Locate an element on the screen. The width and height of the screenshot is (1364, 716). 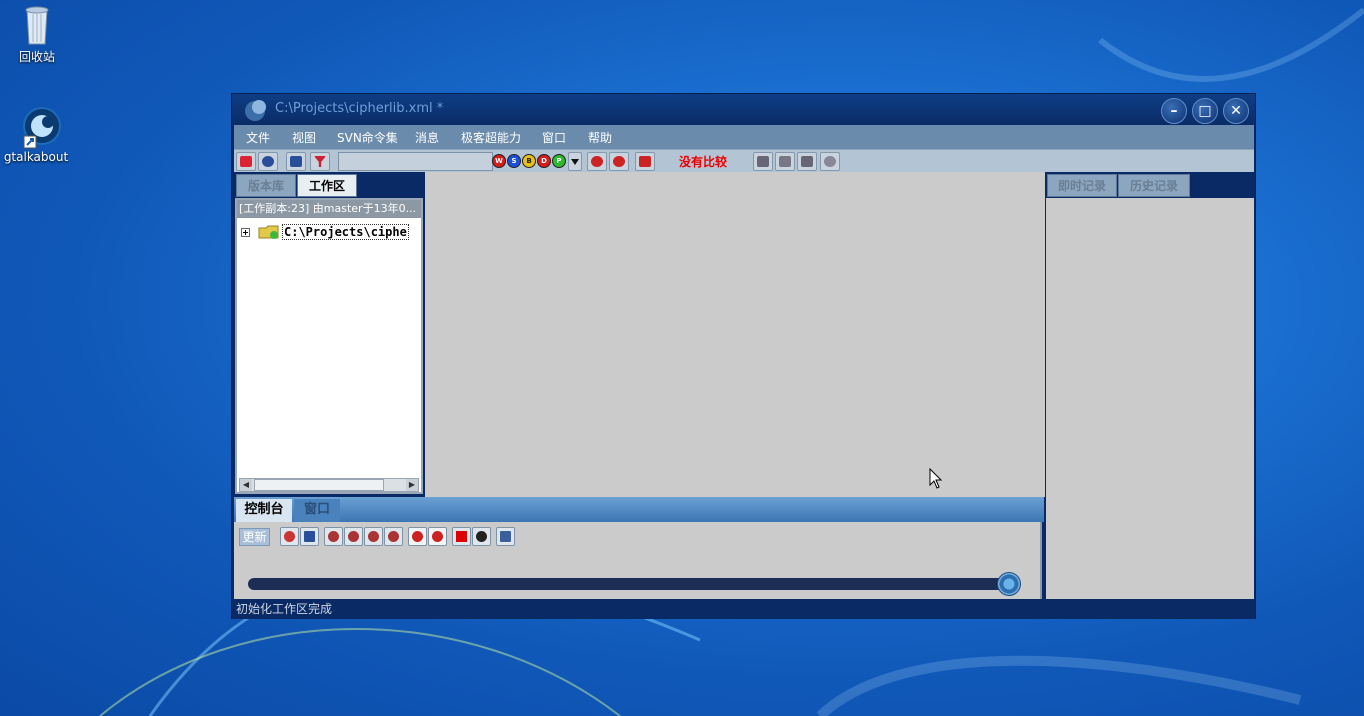
tab-console: 控制台 is located at coordinates (264, 510).